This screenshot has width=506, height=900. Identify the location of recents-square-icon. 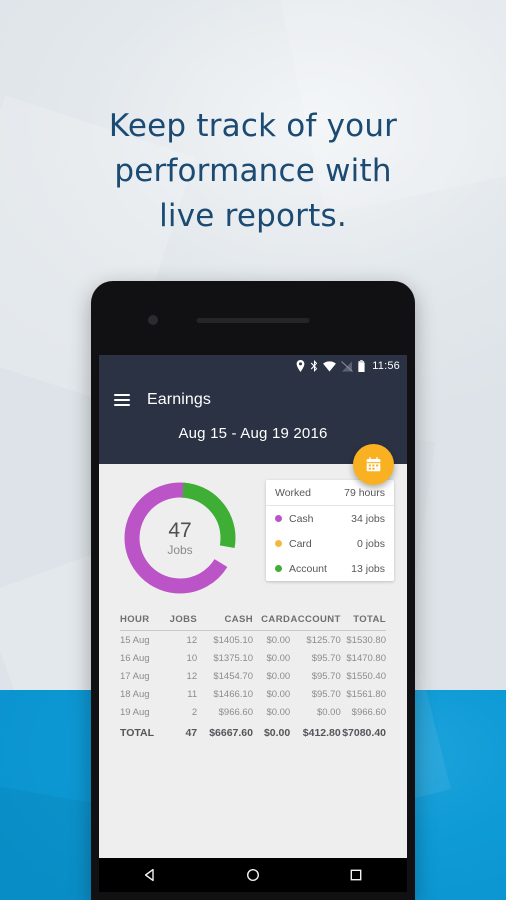
(356, 875).